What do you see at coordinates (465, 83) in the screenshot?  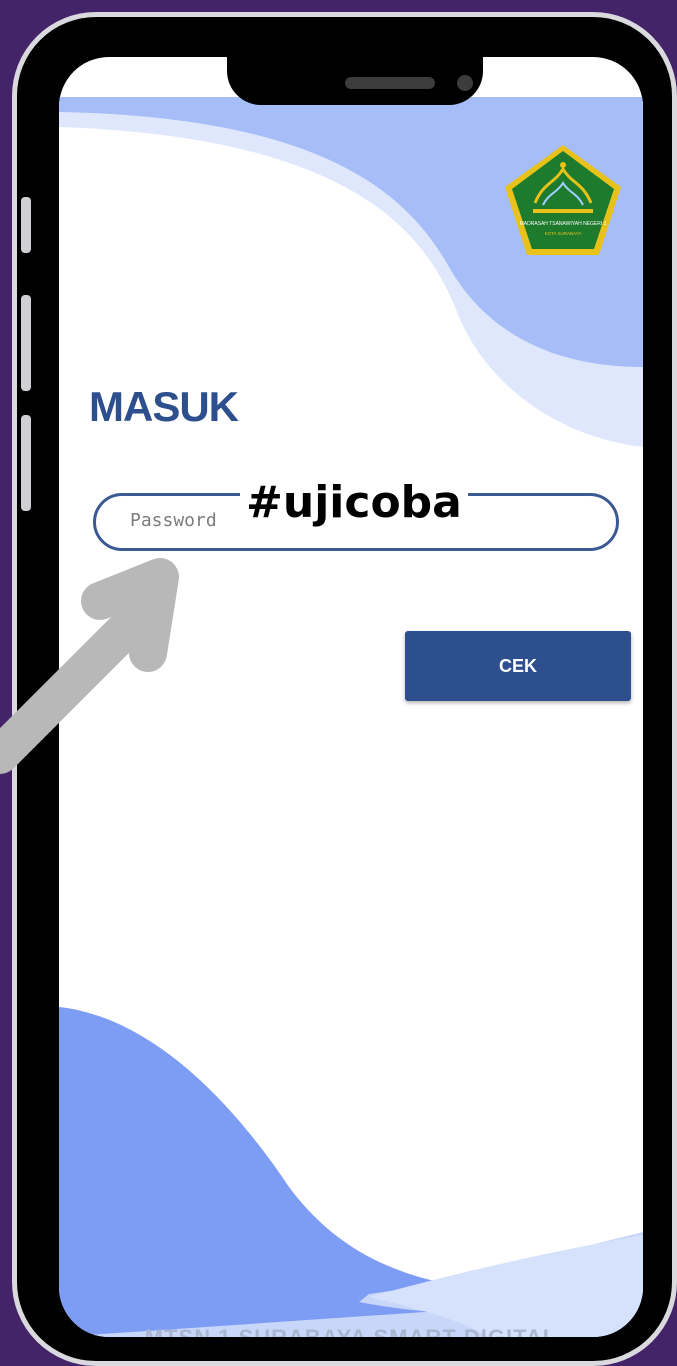 I see `front-camera` at bounding box center [465, 83].